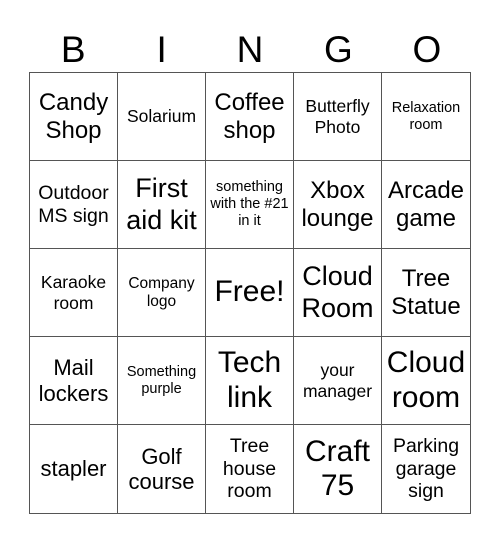 This screenshot has height=544, width=500. What do you see at coordinates (162, 469) in the screenshot?
I see `bingo-cell: Golf course` at bounding box center [162, 469].